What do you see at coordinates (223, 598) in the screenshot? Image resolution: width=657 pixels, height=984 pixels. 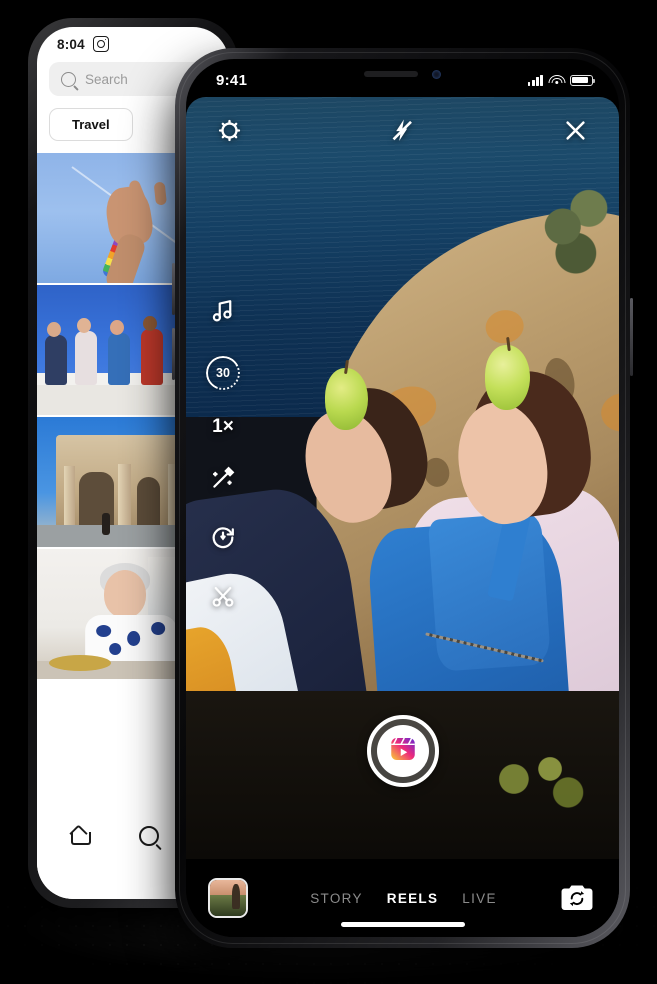 I see `scissors-icon` at bounding box center [223, 598].